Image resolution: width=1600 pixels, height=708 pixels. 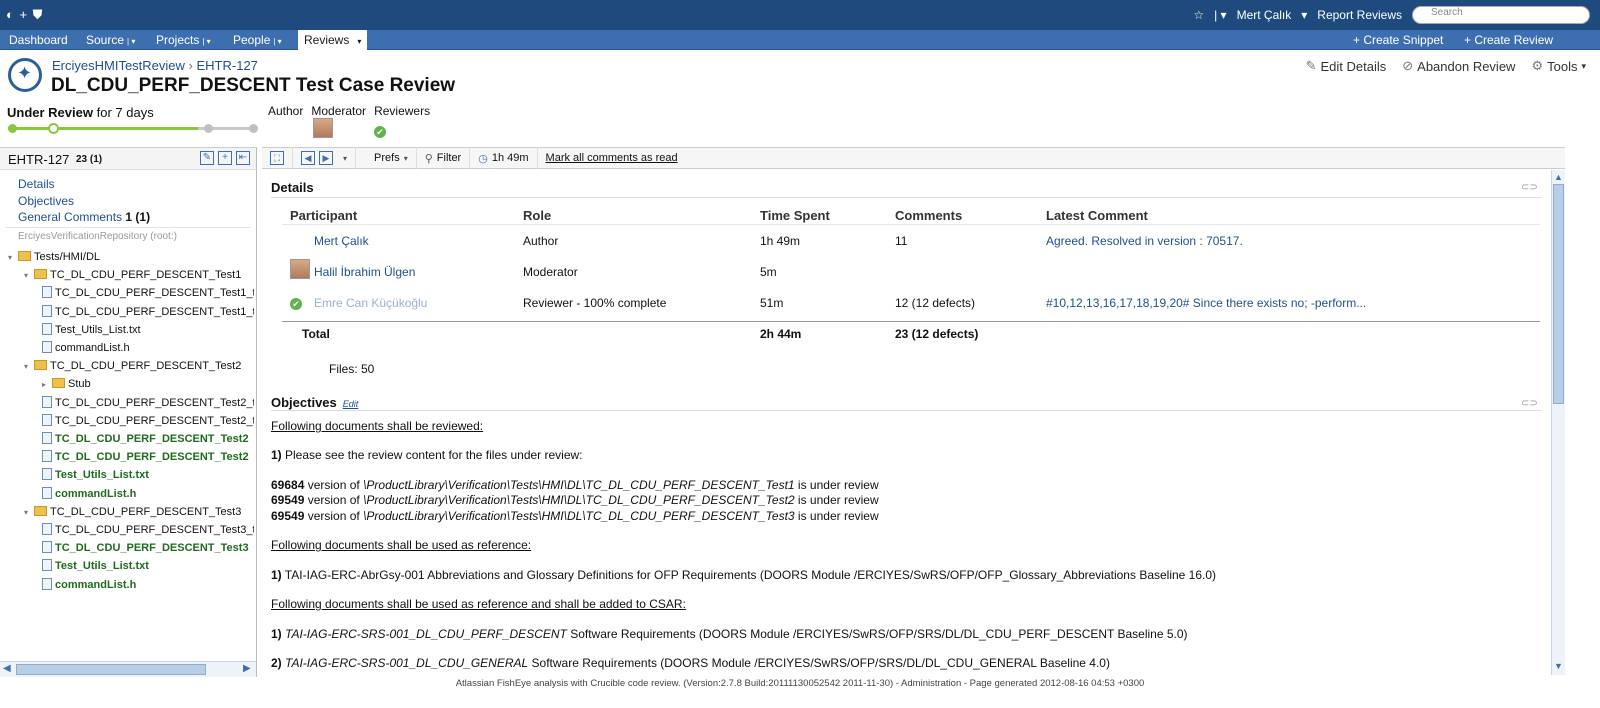 I want to click on participant-name-link: Emre Can Küçükoğlu, so click(x=370, y=303).